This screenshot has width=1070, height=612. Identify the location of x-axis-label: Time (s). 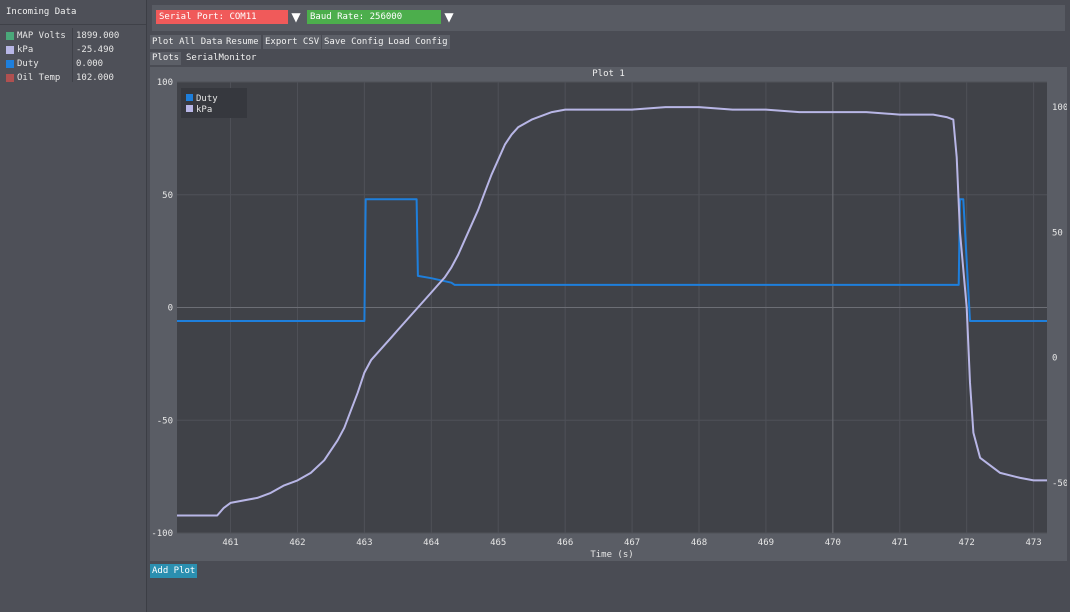
(611, 555).